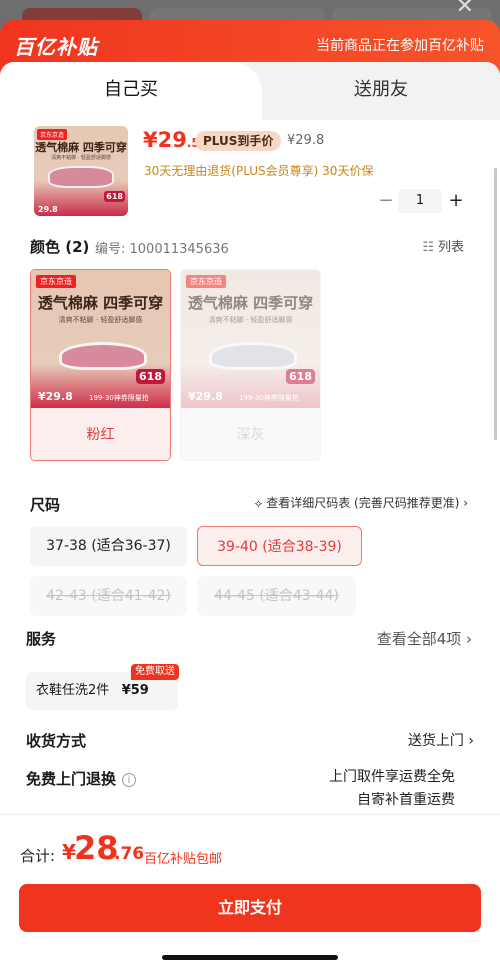 The image size is (500, 978). Describe the element at coordinates (279, 546) in the screenshot. I see `size-option-39-40: 39-40 (适合38-39)` at that location.